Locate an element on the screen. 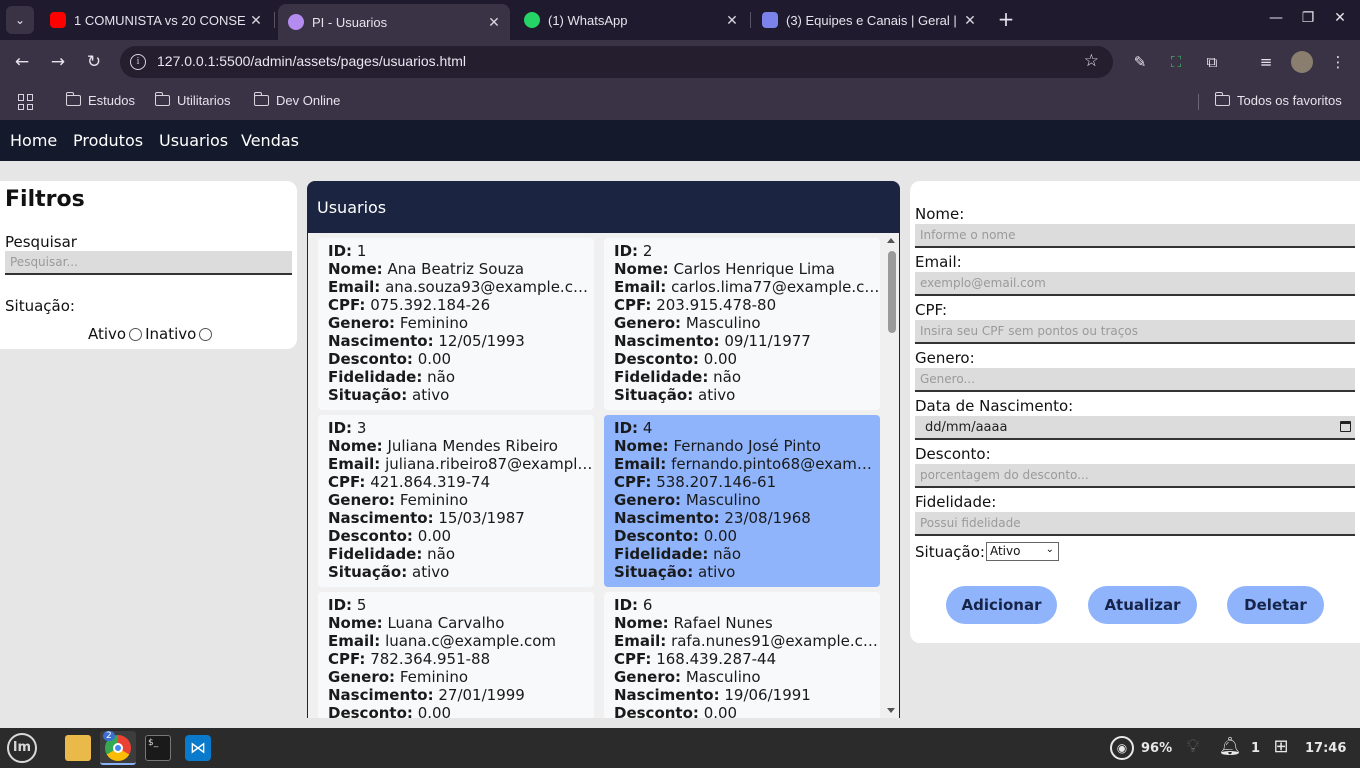 This screenshot has height=768, width=1360. inactive-radio is located at coordinates (206, 334).